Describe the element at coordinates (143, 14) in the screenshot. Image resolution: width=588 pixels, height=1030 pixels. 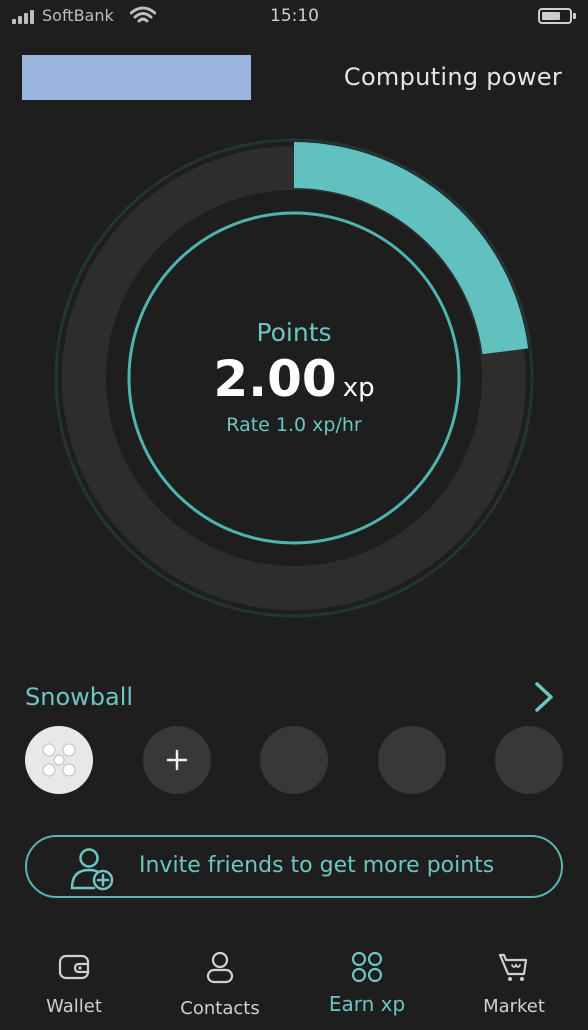
I see `wifi-icon` at that location.